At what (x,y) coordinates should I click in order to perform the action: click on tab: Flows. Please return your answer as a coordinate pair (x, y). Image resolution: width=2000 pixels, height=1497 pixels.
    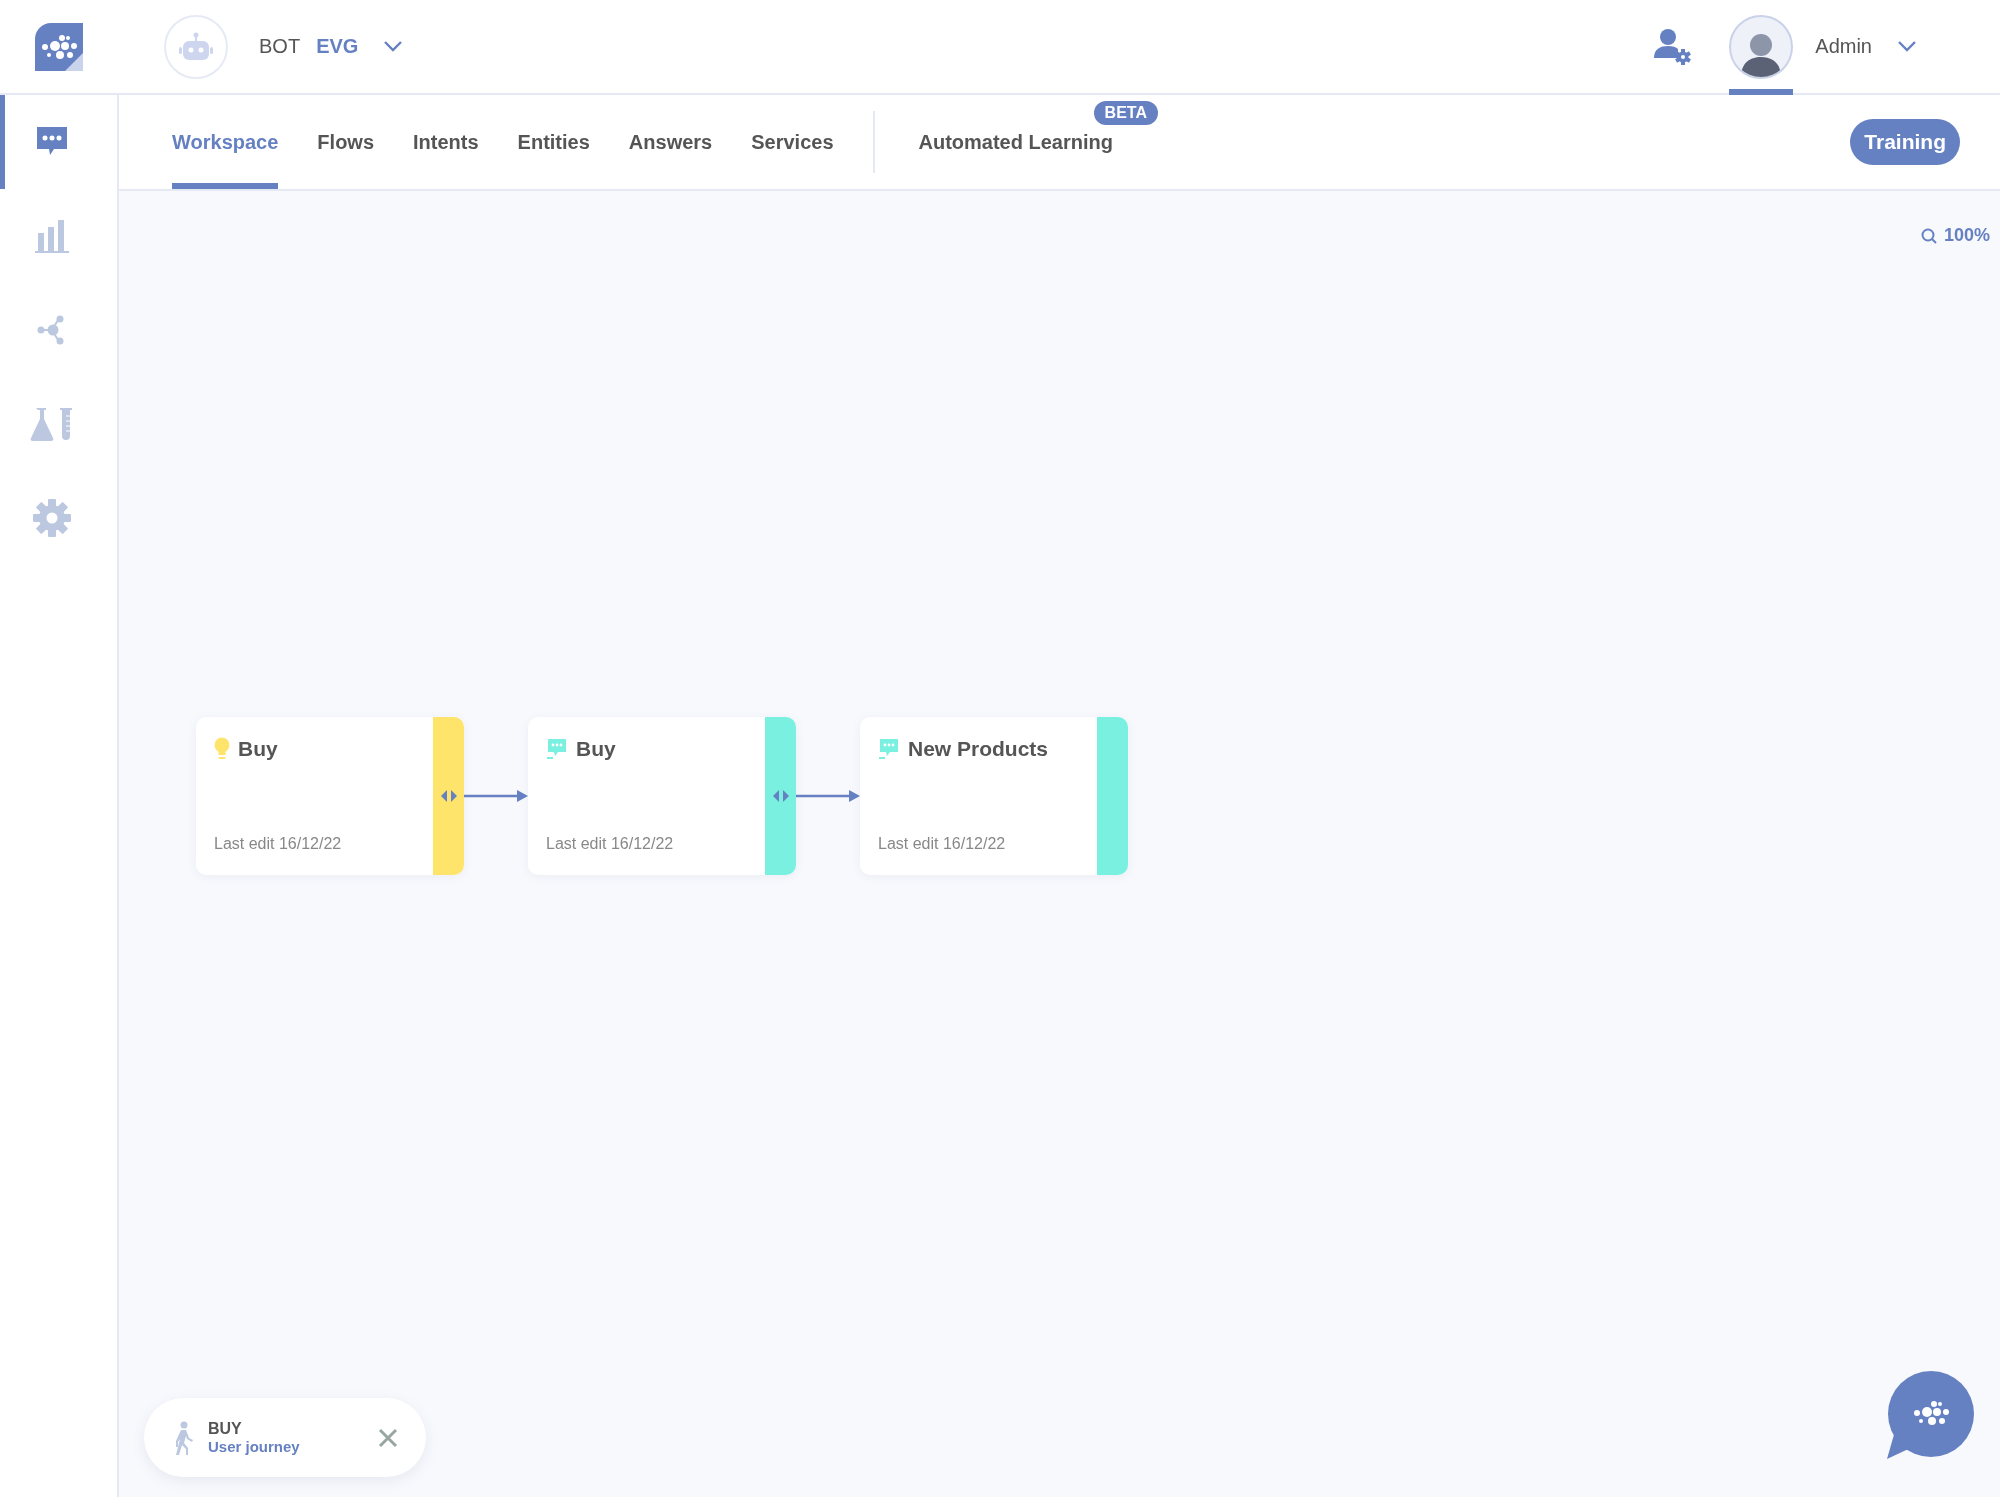
    Looking at the image, I should click on (346, 142).